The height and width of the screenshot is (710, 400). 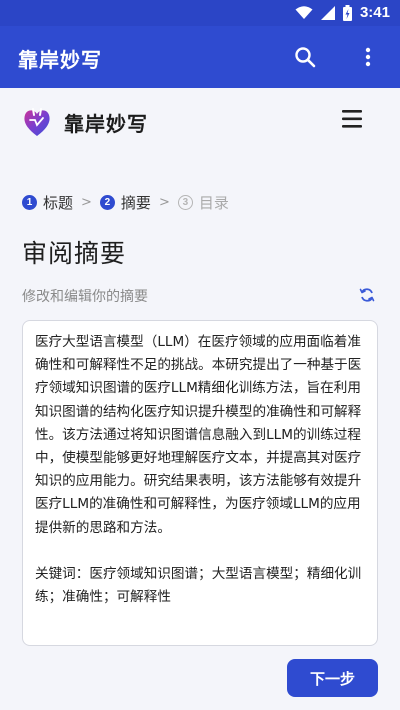 I want to click on status-bar: 3:41, so click(x=200, y=13).